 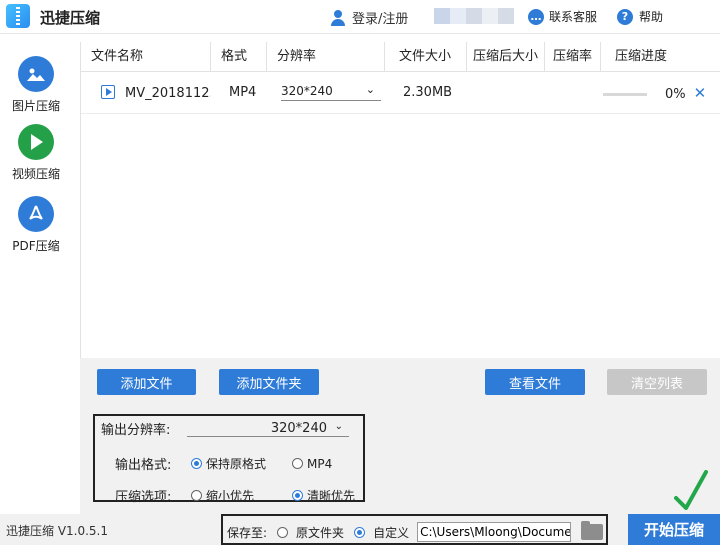 I want to click on column-header: 文件大小, so click(x=426, y=56).